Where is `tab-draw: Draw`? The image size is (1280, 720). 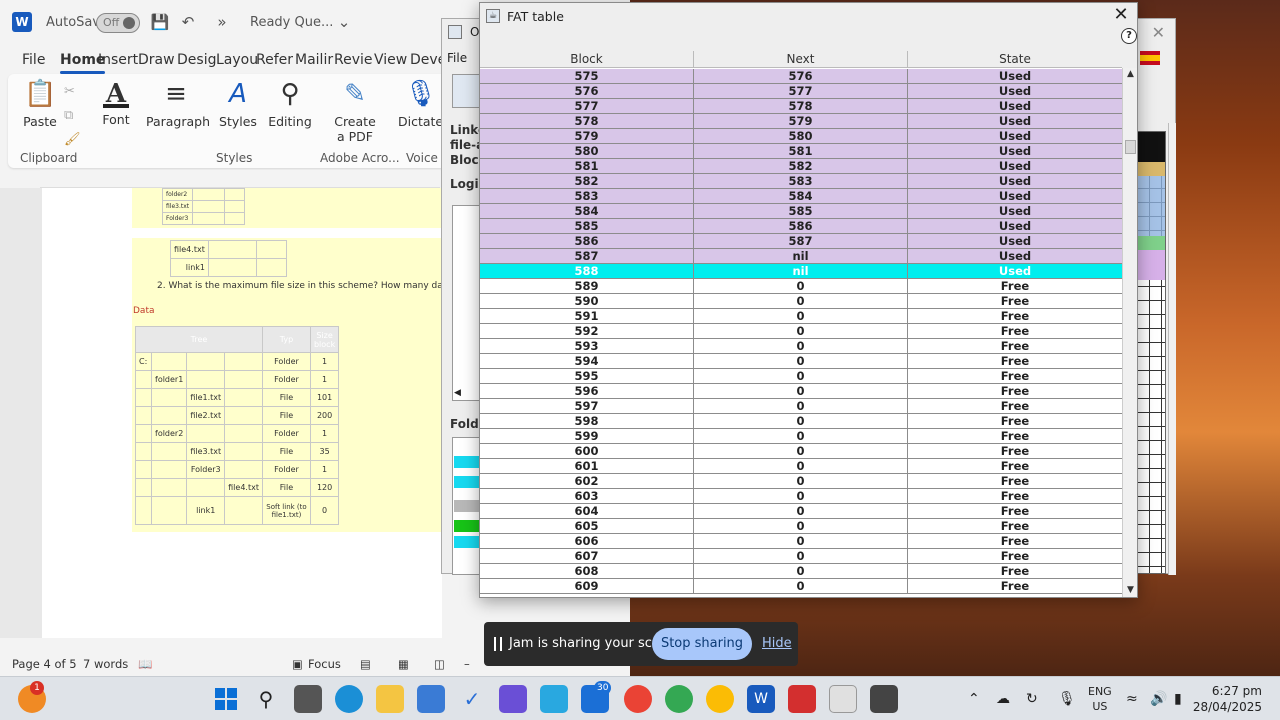 tab-draw: Draw is located at coordinates (156, 60).